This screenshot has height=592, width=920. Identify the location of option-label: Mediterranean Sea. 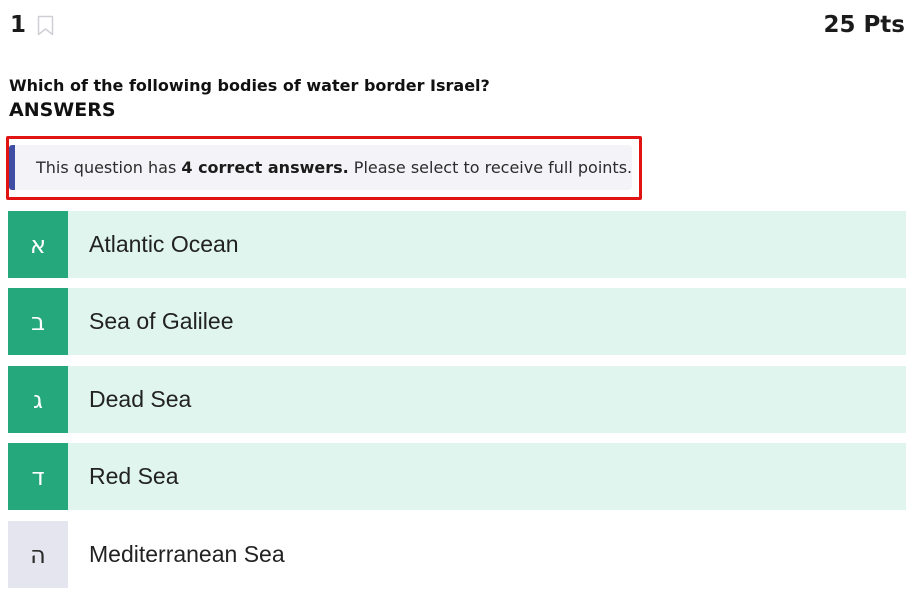
(187, 554).